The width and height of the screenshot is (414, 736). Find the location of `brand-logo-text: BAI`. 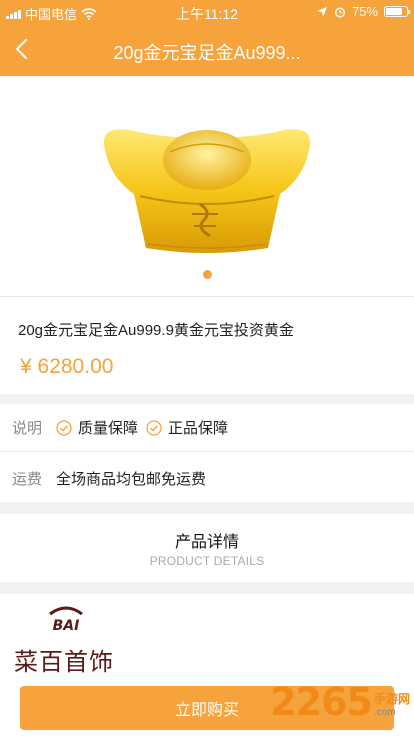

brand-logo-text: BAI is located at coordinates (66, 626).